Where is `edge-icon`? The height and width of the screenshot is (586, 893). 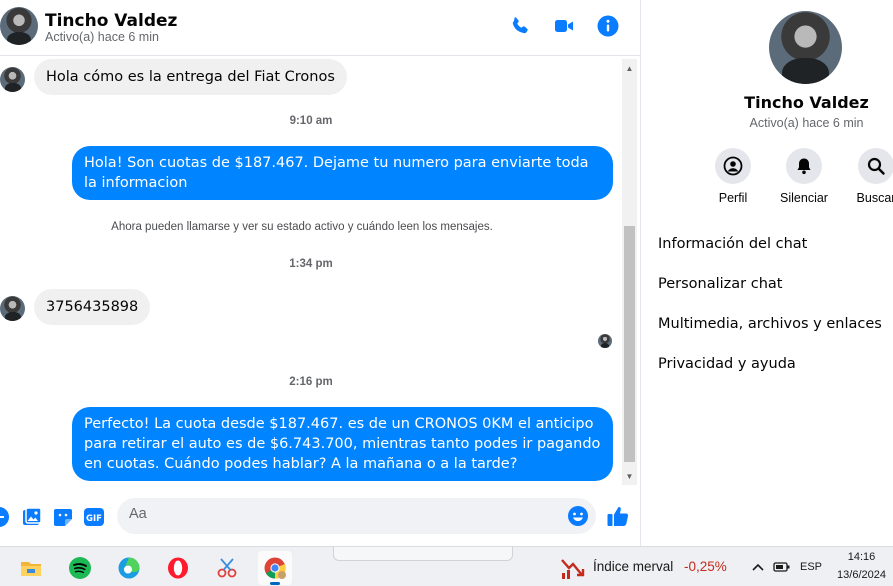 edge-icon is located at coordinates (129, 568).